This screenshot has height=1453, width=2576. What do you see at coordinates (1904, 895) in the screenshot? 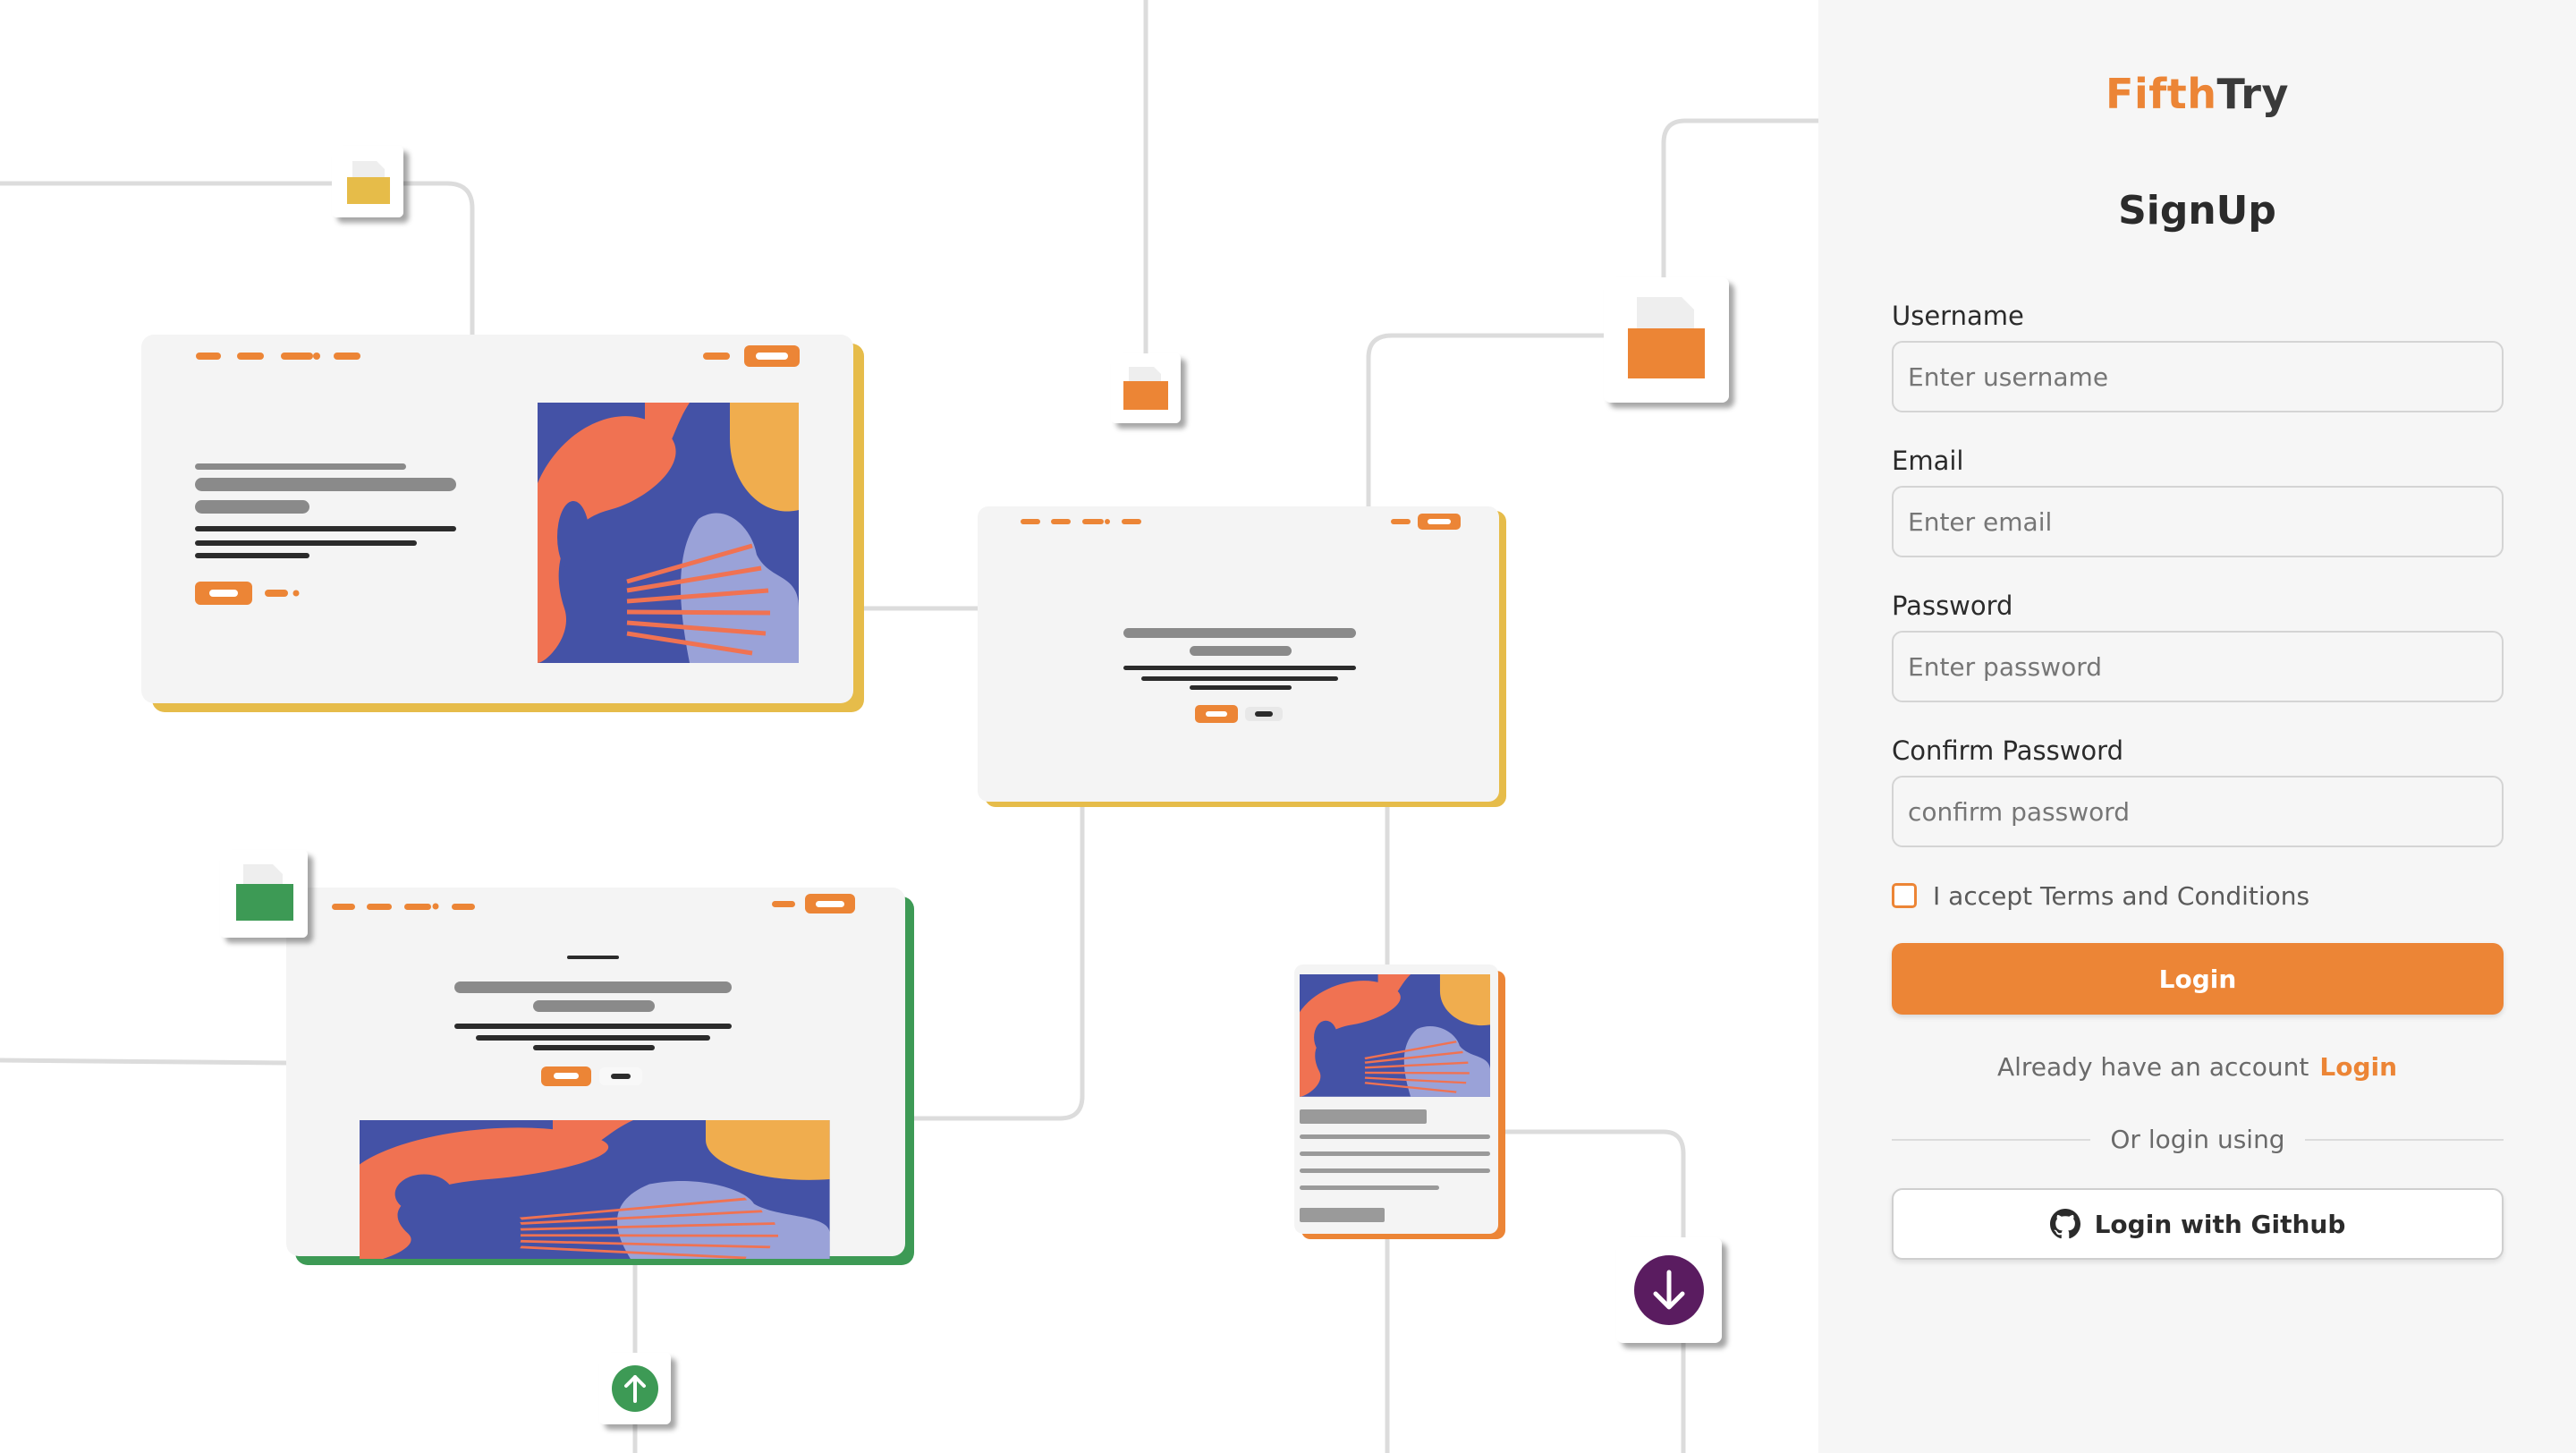
I see `terms-checkbox` at bounding box center [1904, 895].